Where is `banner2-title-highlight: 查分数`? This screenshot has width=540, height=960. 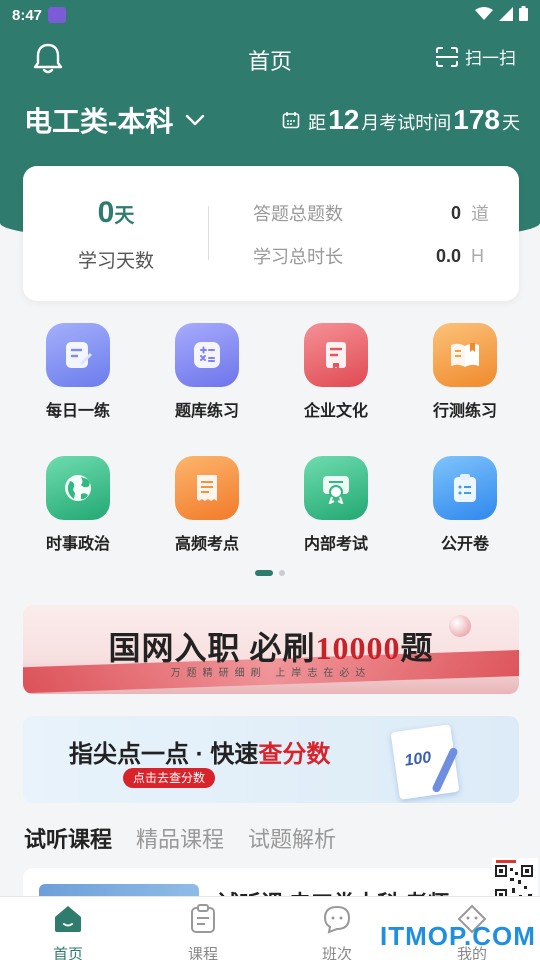
banner2-title-highlight: 查分数 is located at coordinates (294, 754).